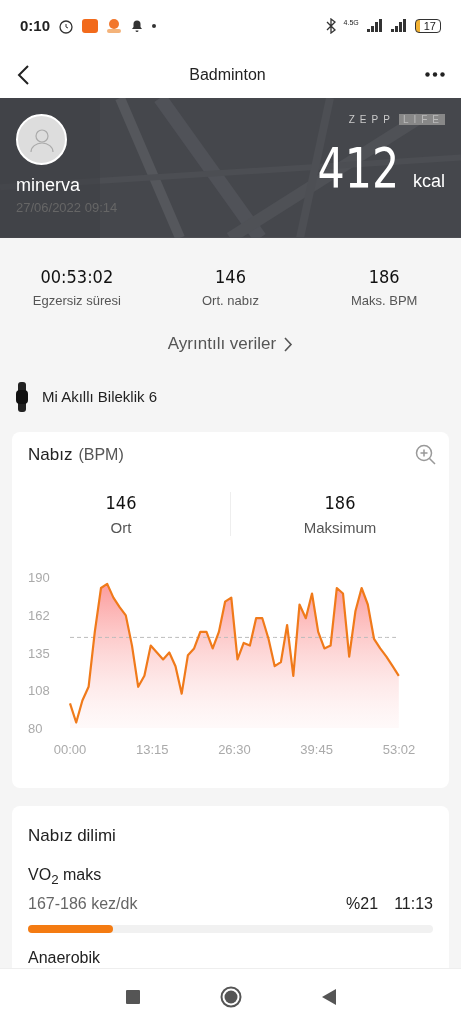 The width and height of the screenshot is (461, 1024). What do you see at coordinates (132, 996) in the screenshot?
I see `recents-icon` at bounding box center [132, 996].